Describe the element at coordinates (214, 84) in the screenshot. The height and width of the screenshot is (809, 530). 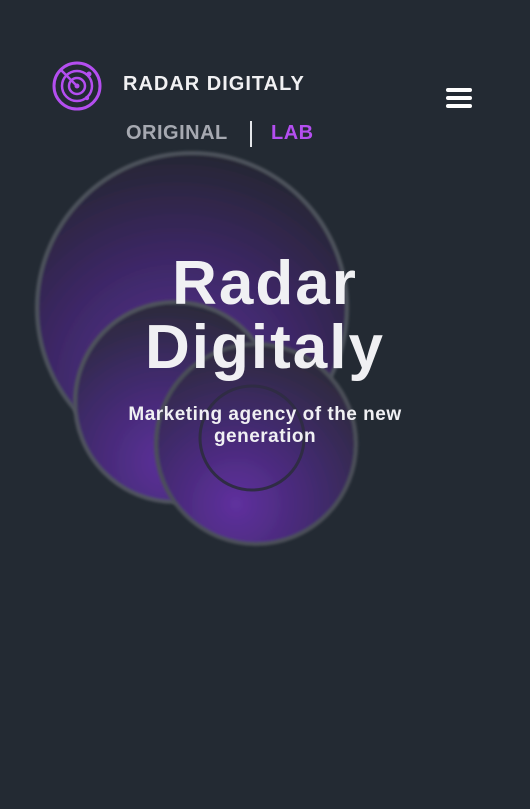
I see `brand-name: RADAR DIGITALY` at that location.